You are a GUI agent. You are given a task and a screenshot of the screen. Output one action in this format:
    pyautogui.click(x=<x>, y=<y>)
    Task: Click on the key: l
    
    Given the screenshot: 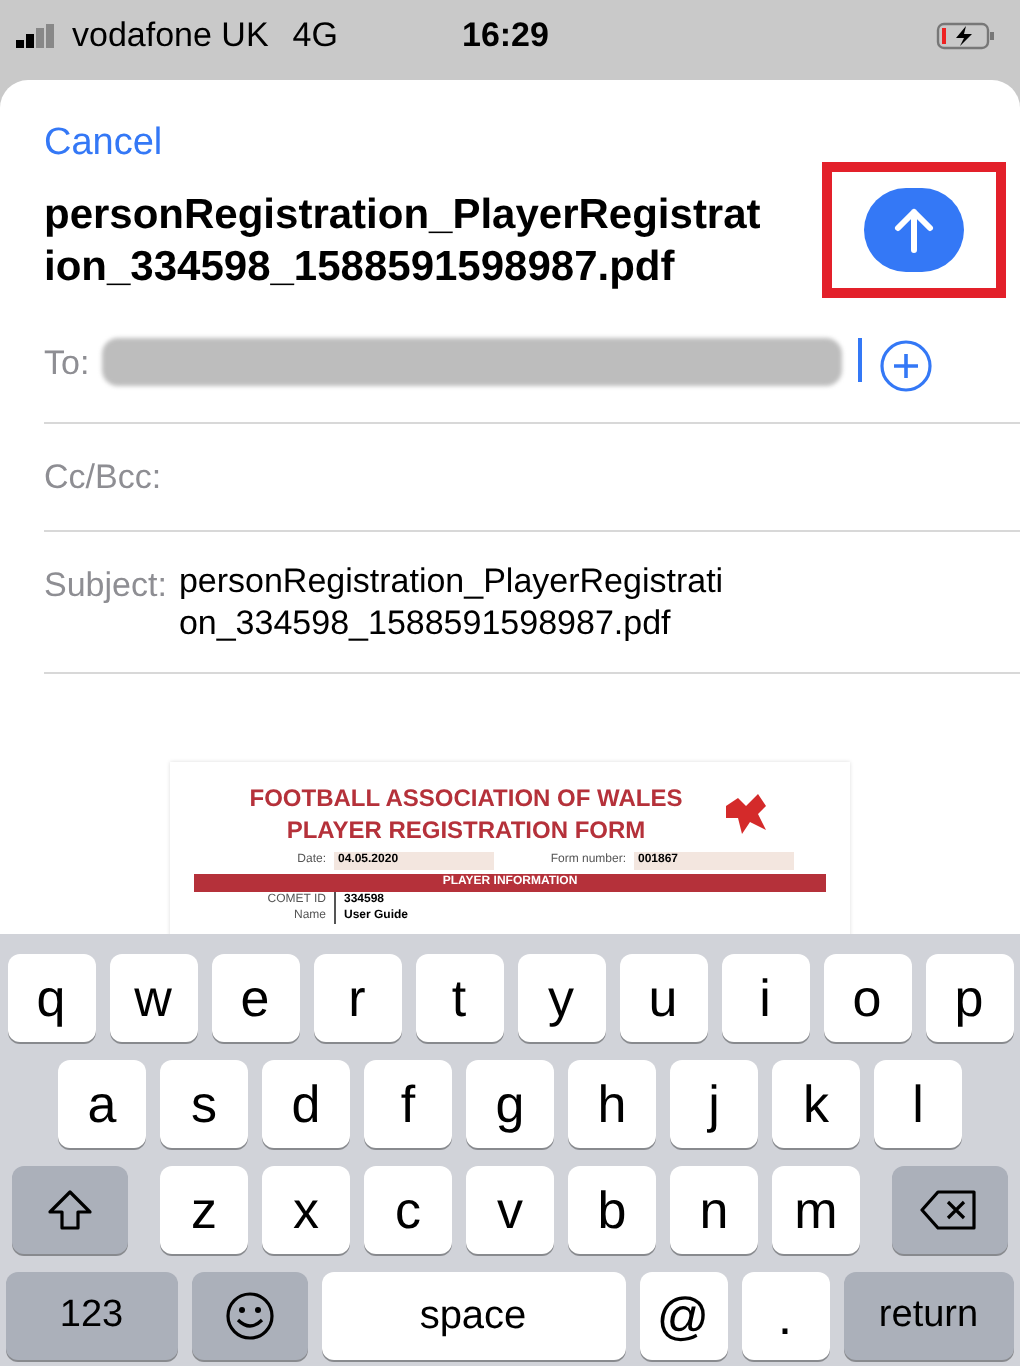 What is the action you would take?
    pyautogui.click(x=918, y=1104)
    